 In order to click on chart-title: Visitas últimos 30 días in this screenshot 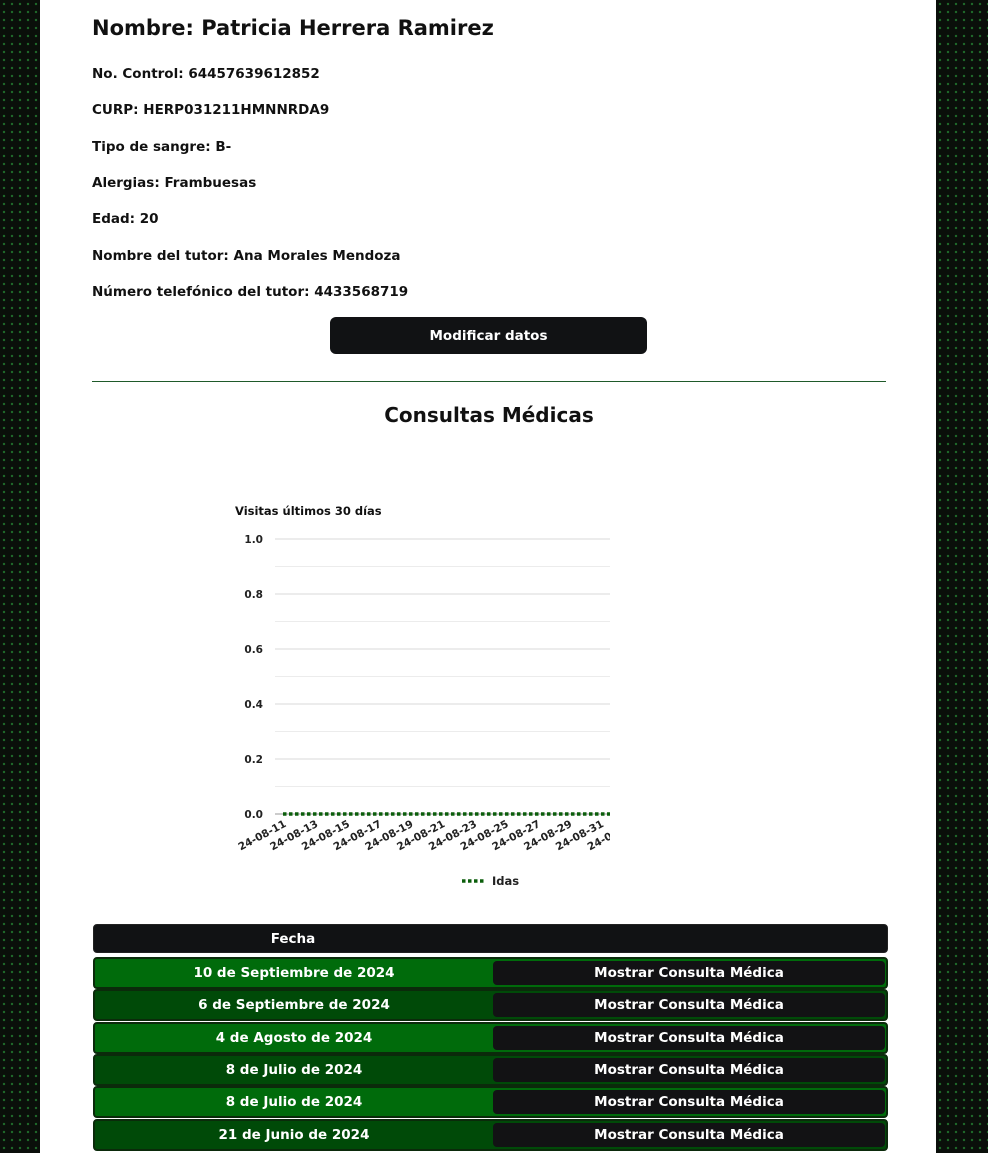, I will do `click(308, 511)`.